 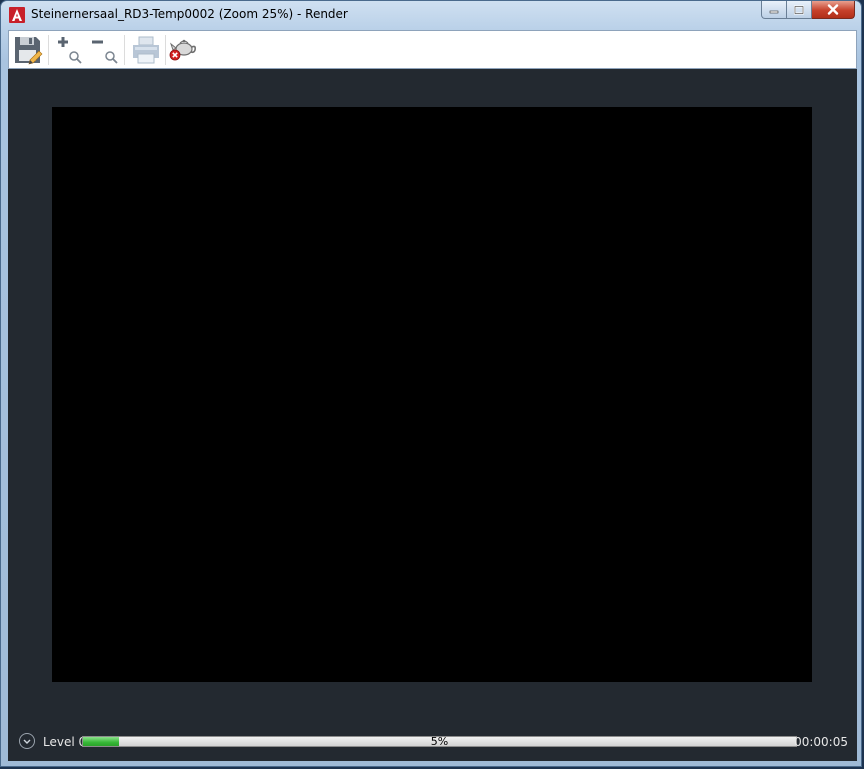 I want to click on render-toolbar, so click(x=432, y=49).